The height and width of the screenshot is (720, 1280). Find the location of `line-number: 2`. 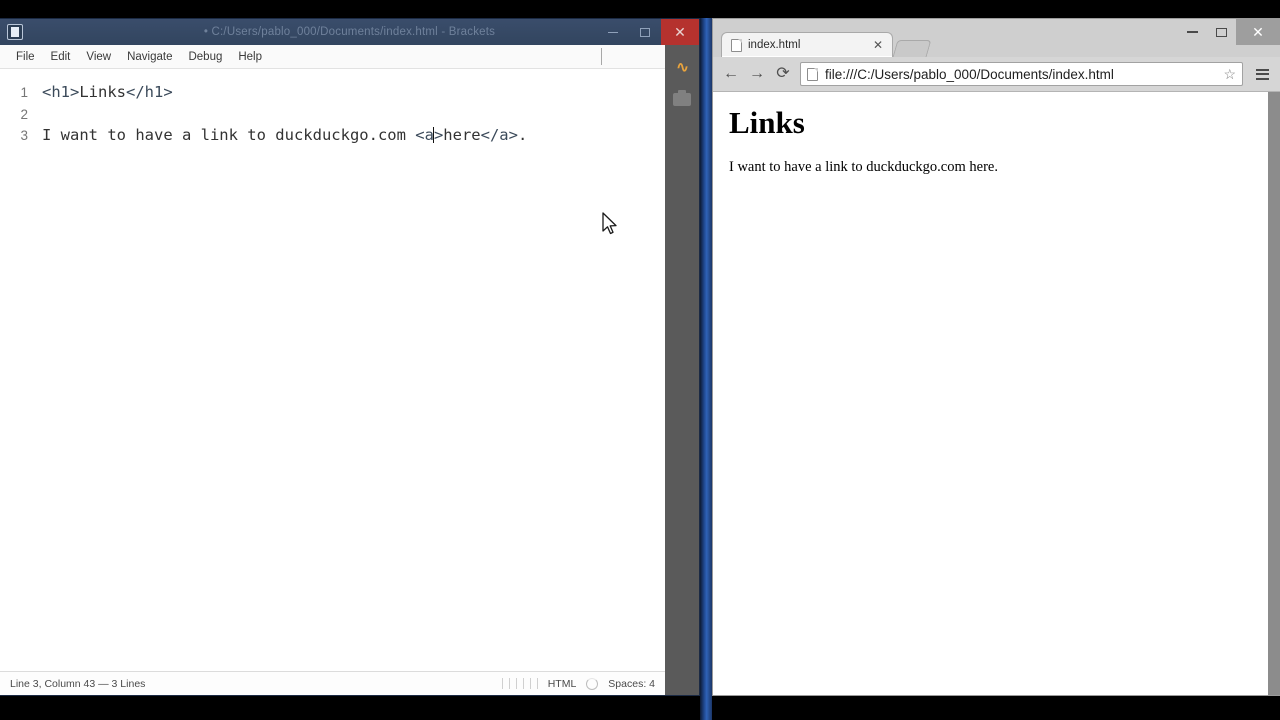

line-number: 2 is located at coordinates (24, 114).